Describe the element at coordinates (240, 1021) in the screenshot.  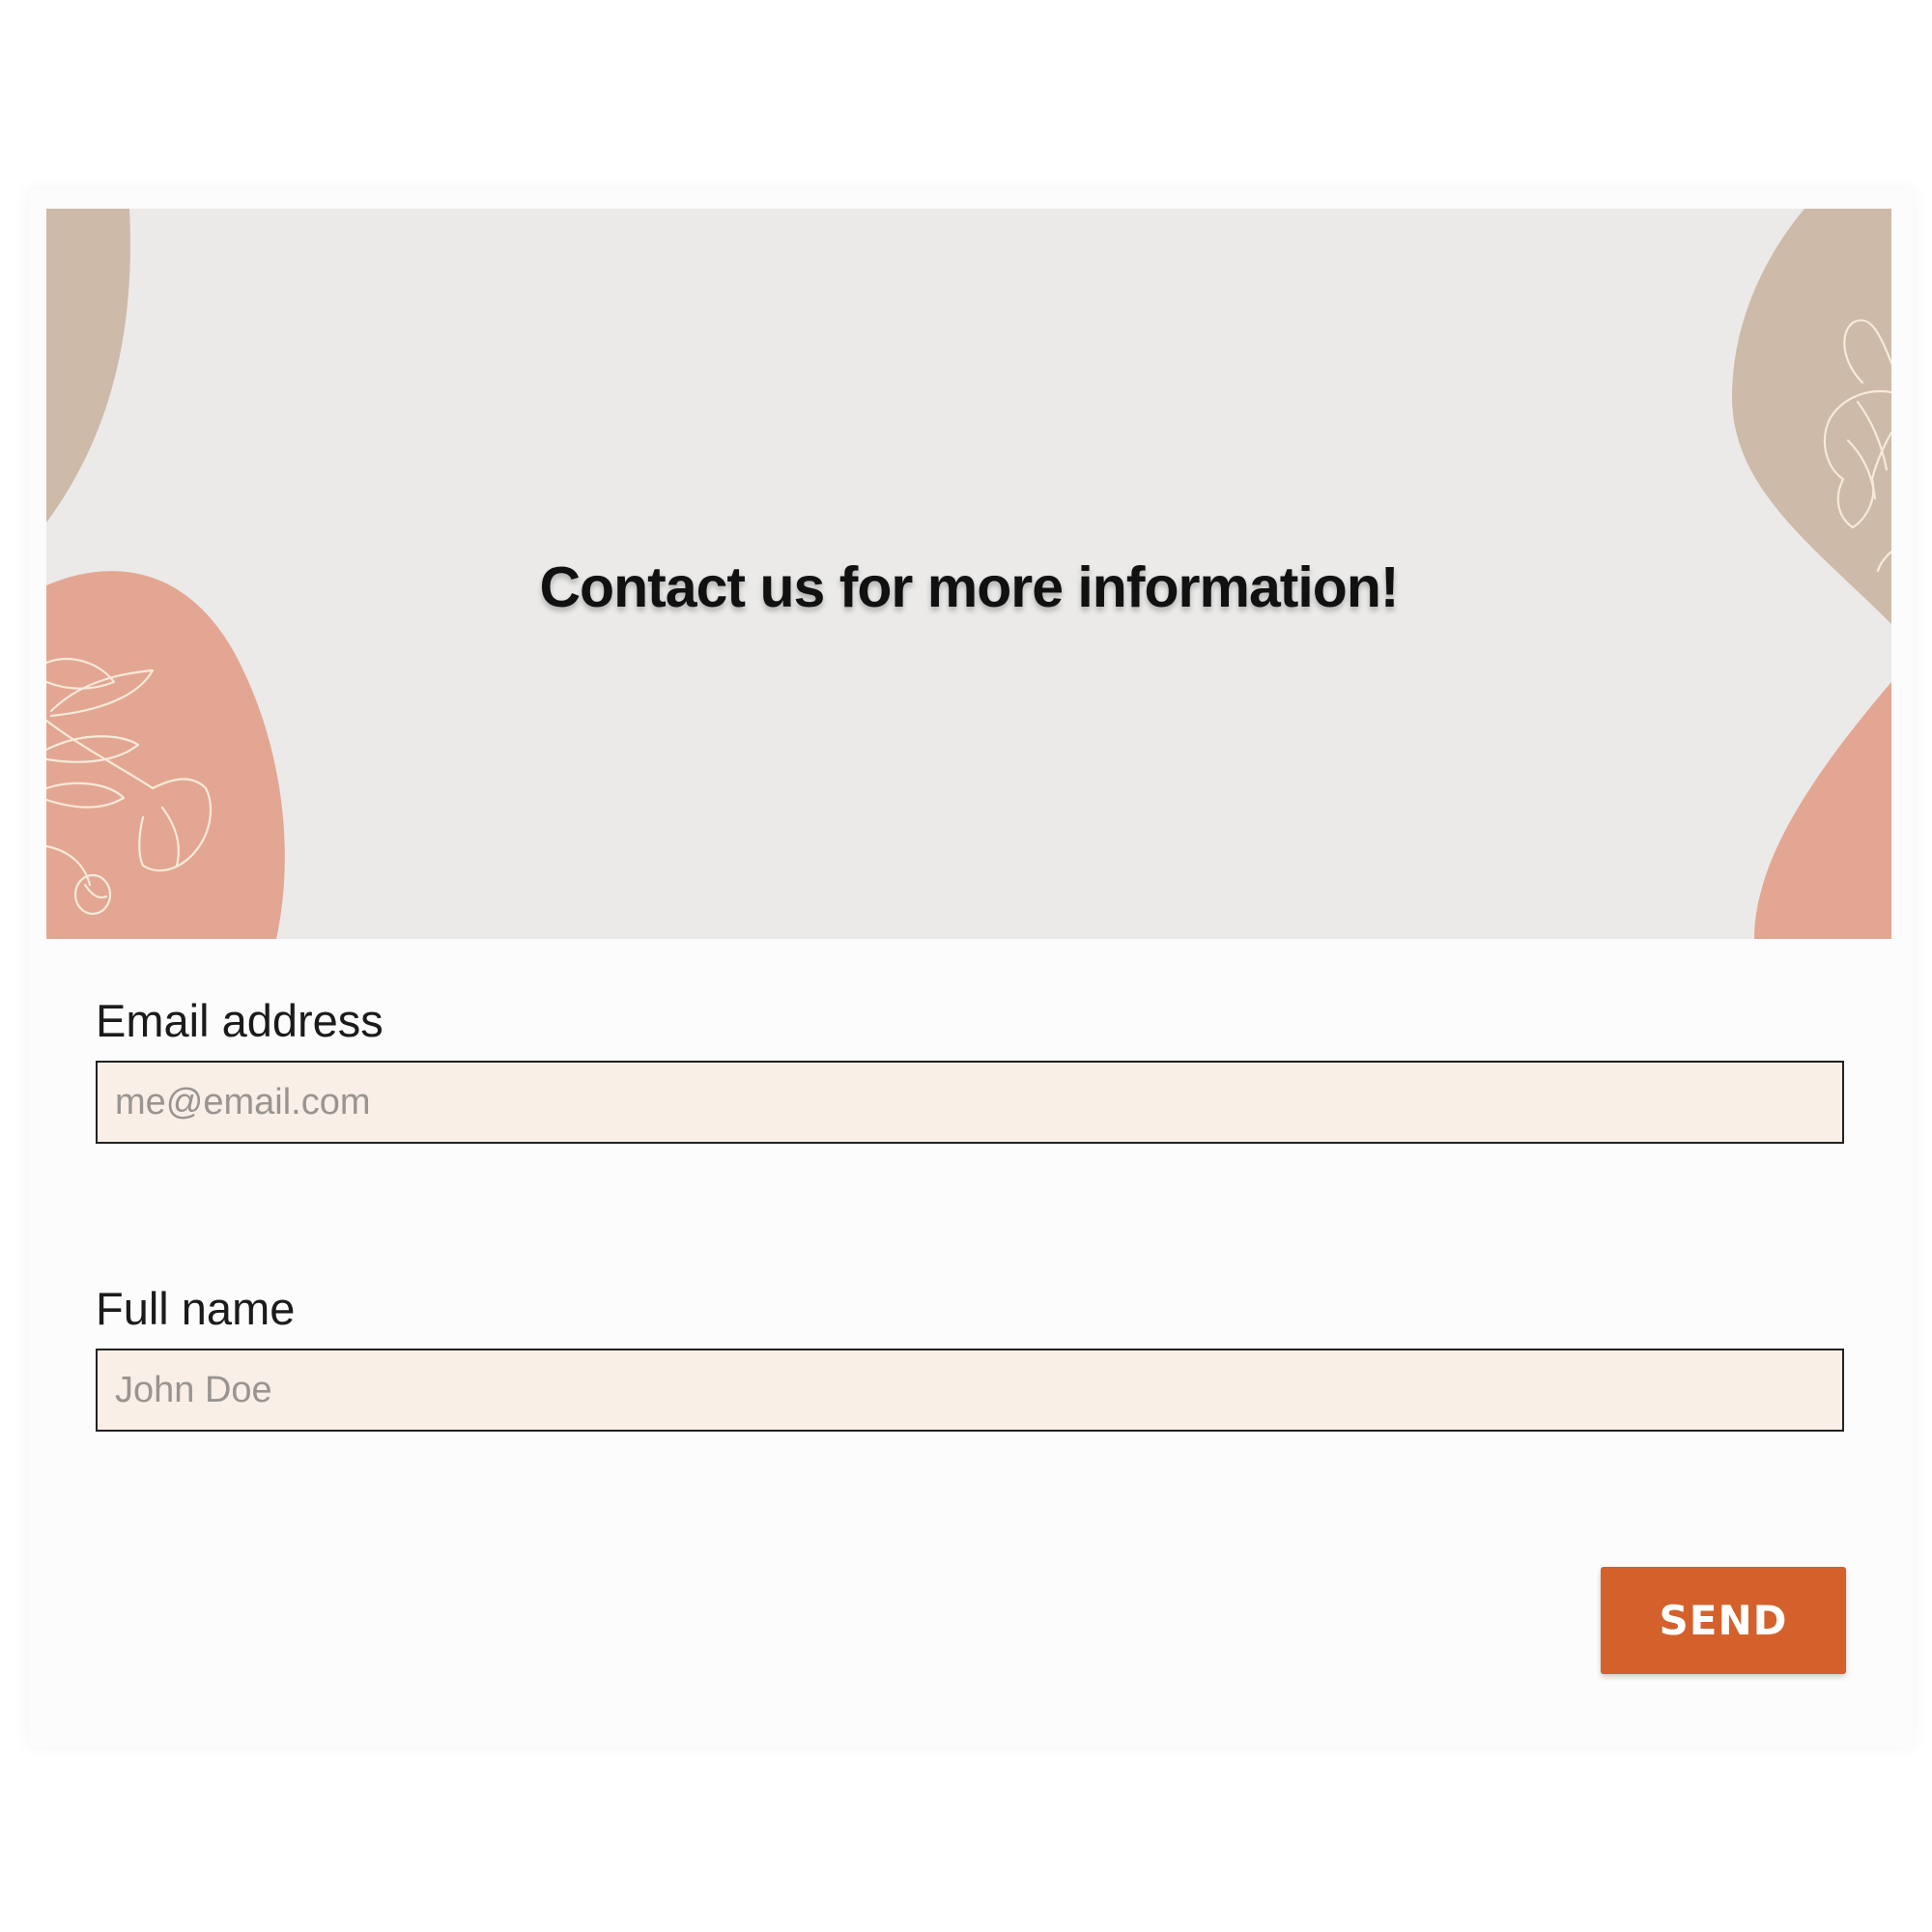
I see `email-label: Email address` at that location.